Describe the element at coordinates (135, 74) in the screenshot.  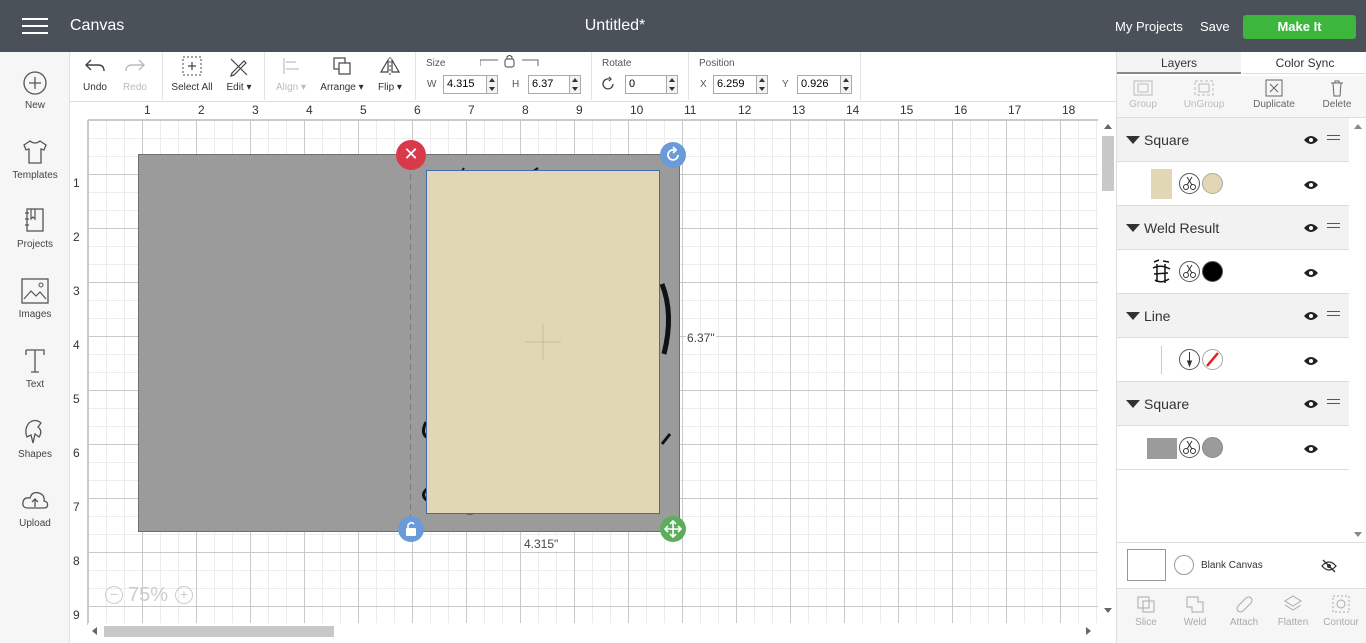
I see `redo-button: Redo` at that location.